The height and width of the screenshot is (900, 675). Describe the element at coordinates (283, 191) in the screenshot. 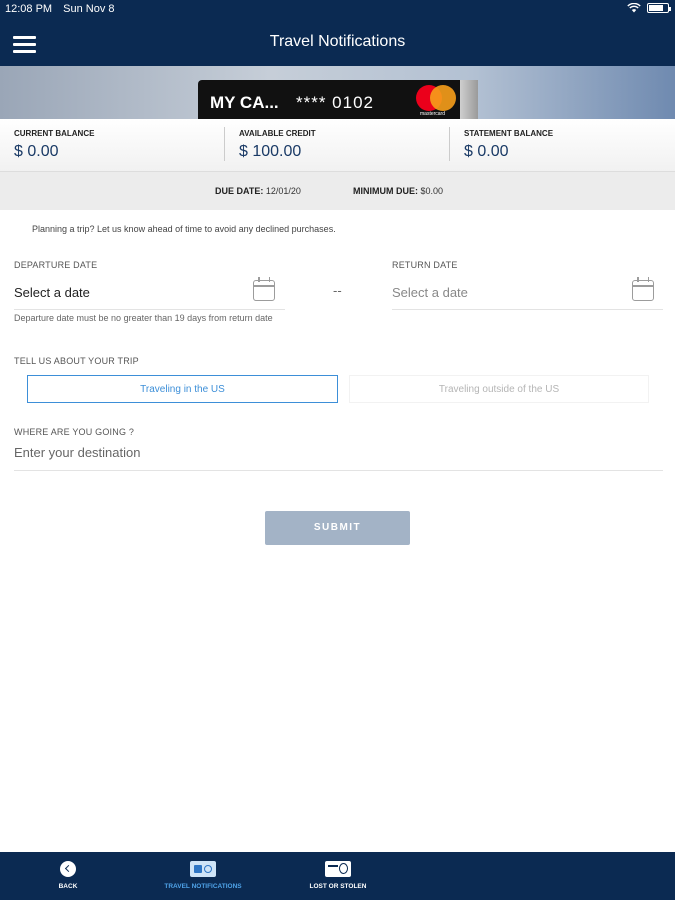

I see `due-date-value: 12/01/20` at that location.